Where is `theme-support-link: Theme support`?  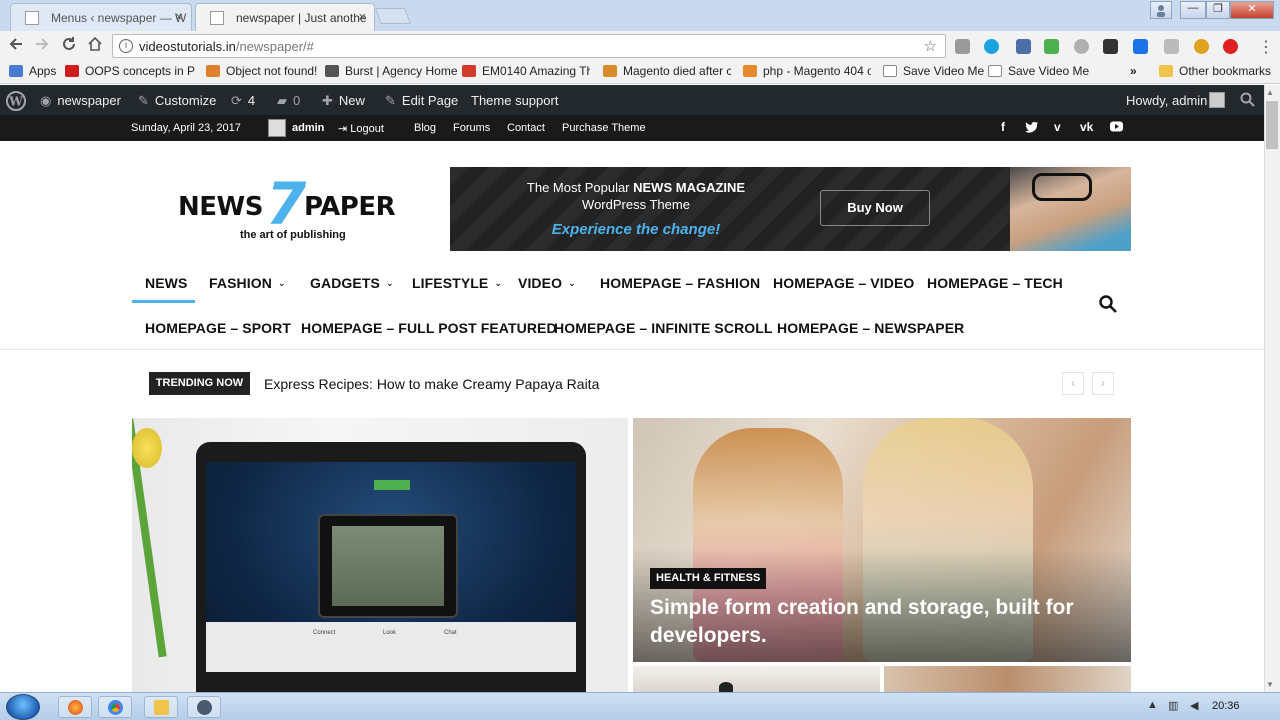 theme-support-link: Theme support is located at coordinates (514, 100).